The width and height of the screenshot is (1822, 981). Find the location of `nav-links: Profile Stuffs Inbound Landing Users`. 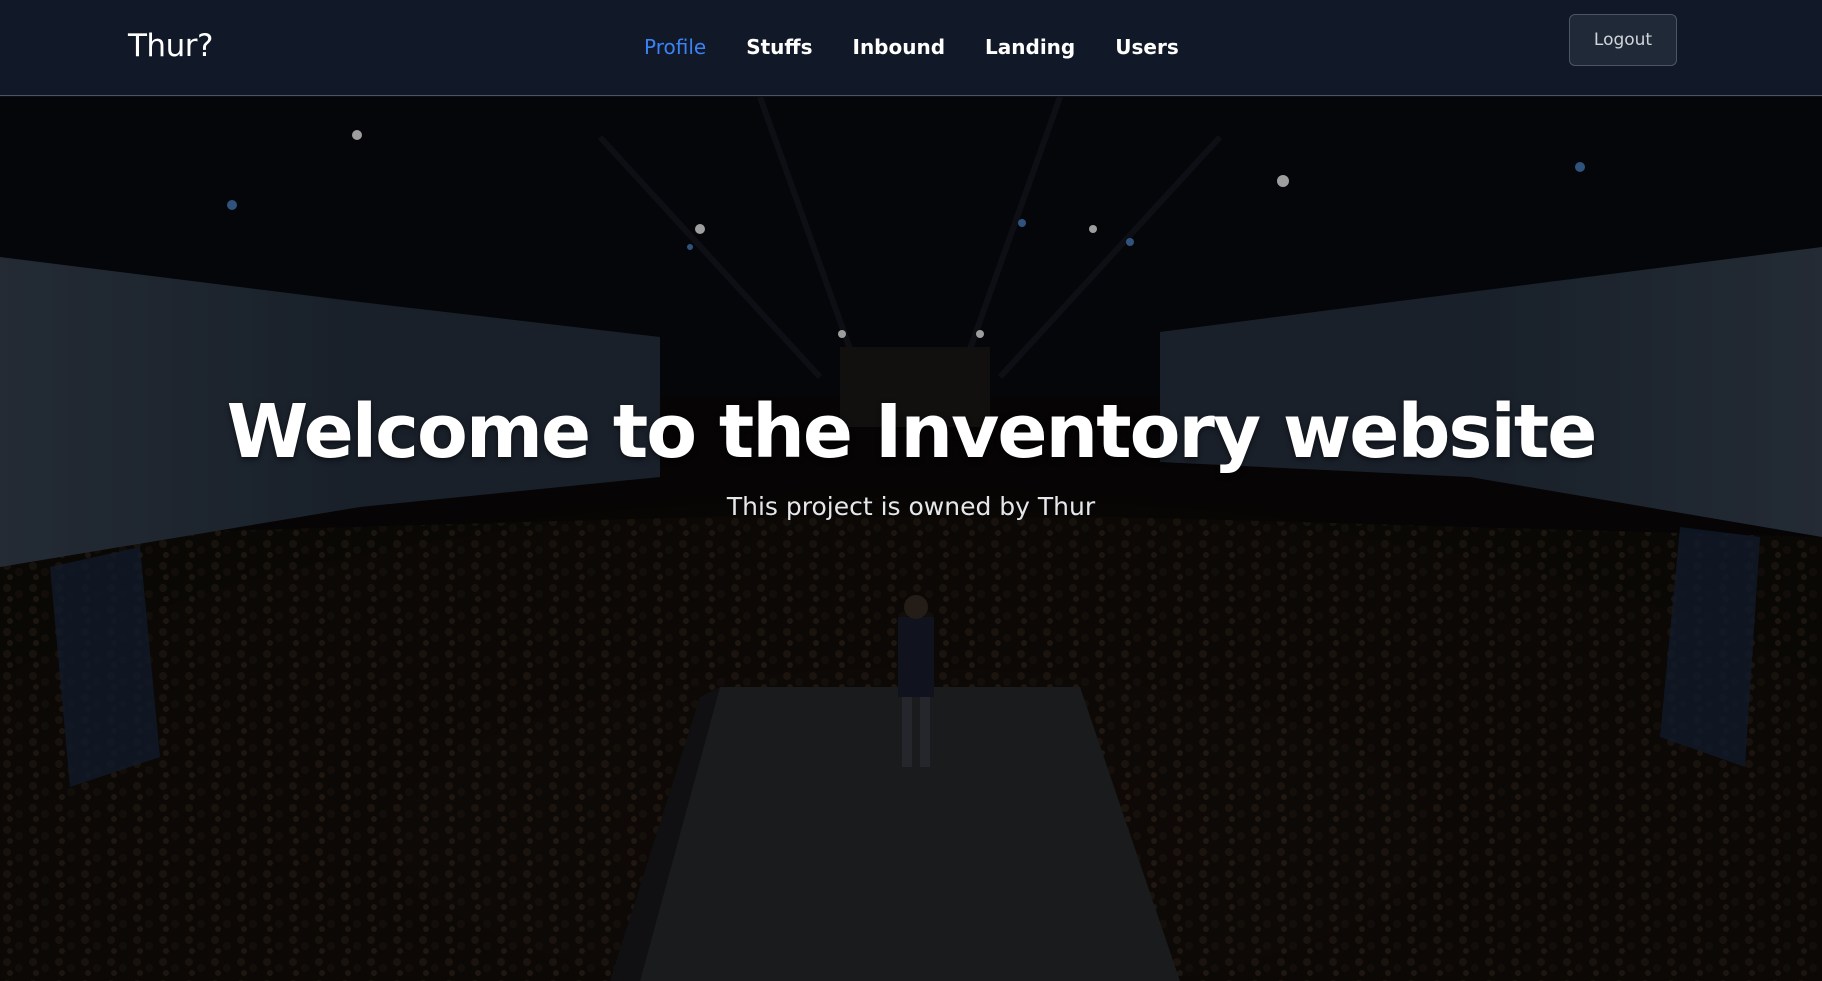

nav-links: Profile Stuffs Inbound Landing Users is located at coordinates (911, 47).